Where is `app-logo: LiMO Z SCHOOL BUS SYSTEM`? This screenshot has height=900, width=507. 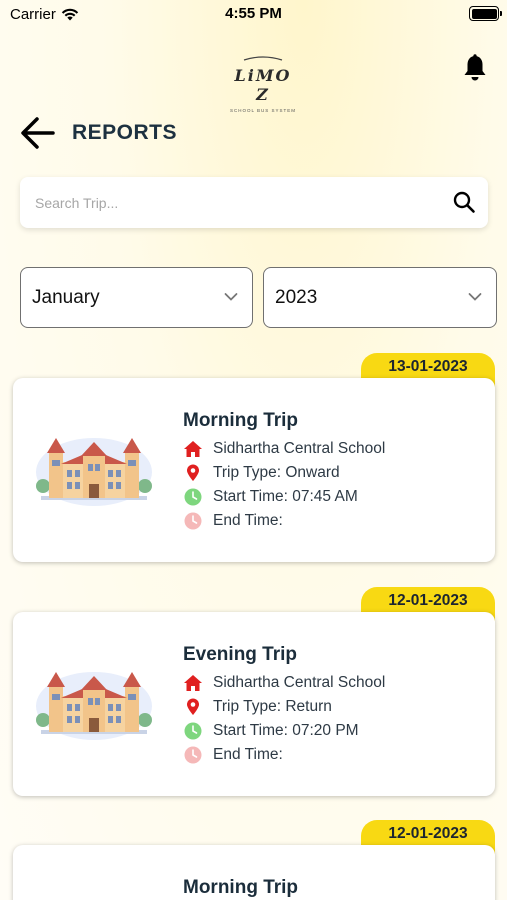
app-logo: LiMO Z SCHOOL BUS SYSTEM is located at coordinates (263, 80).